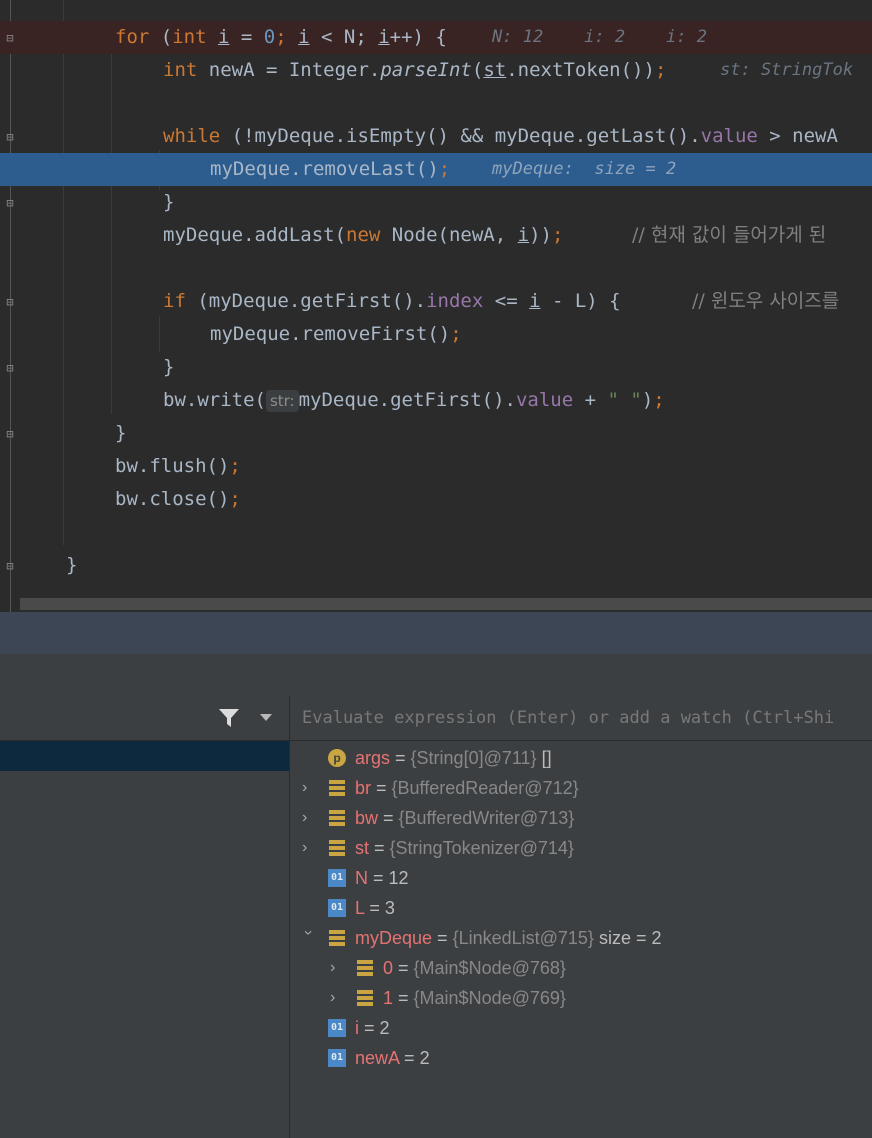 This screenshot has width=872, height=1138. I want to click on dropdown-icon, so click(266, 718).